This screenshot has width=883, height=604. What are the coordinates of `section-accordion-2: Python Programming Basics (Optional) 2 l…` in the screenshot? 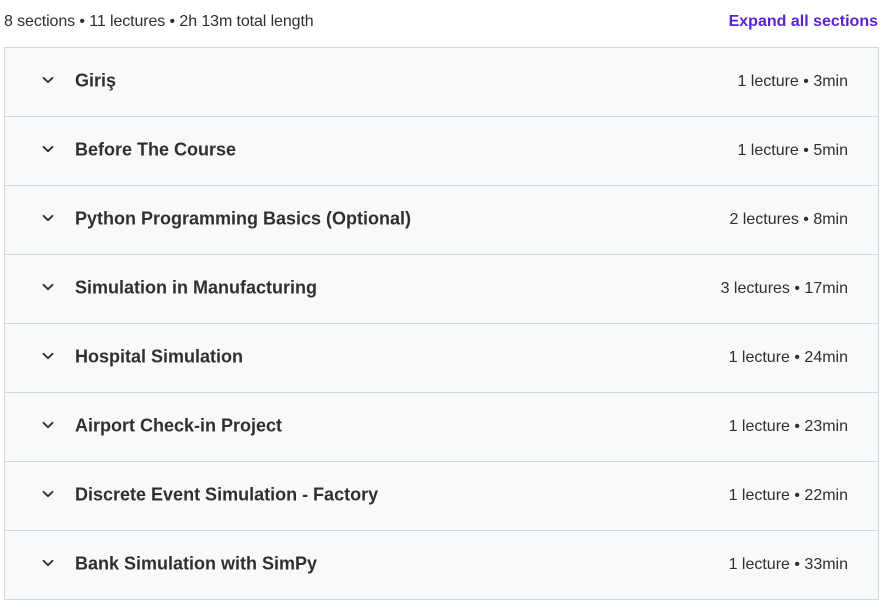 It's located at (441, 220).